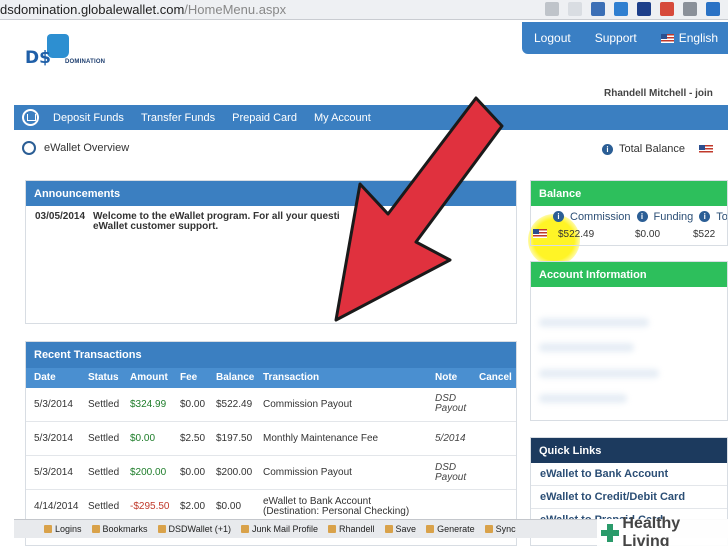 The image size is (728, 546). What do you see at coordinates (341, 377) in the screenshot?
I see `col-transaction: Transaction` at bounding box center [341, 377].